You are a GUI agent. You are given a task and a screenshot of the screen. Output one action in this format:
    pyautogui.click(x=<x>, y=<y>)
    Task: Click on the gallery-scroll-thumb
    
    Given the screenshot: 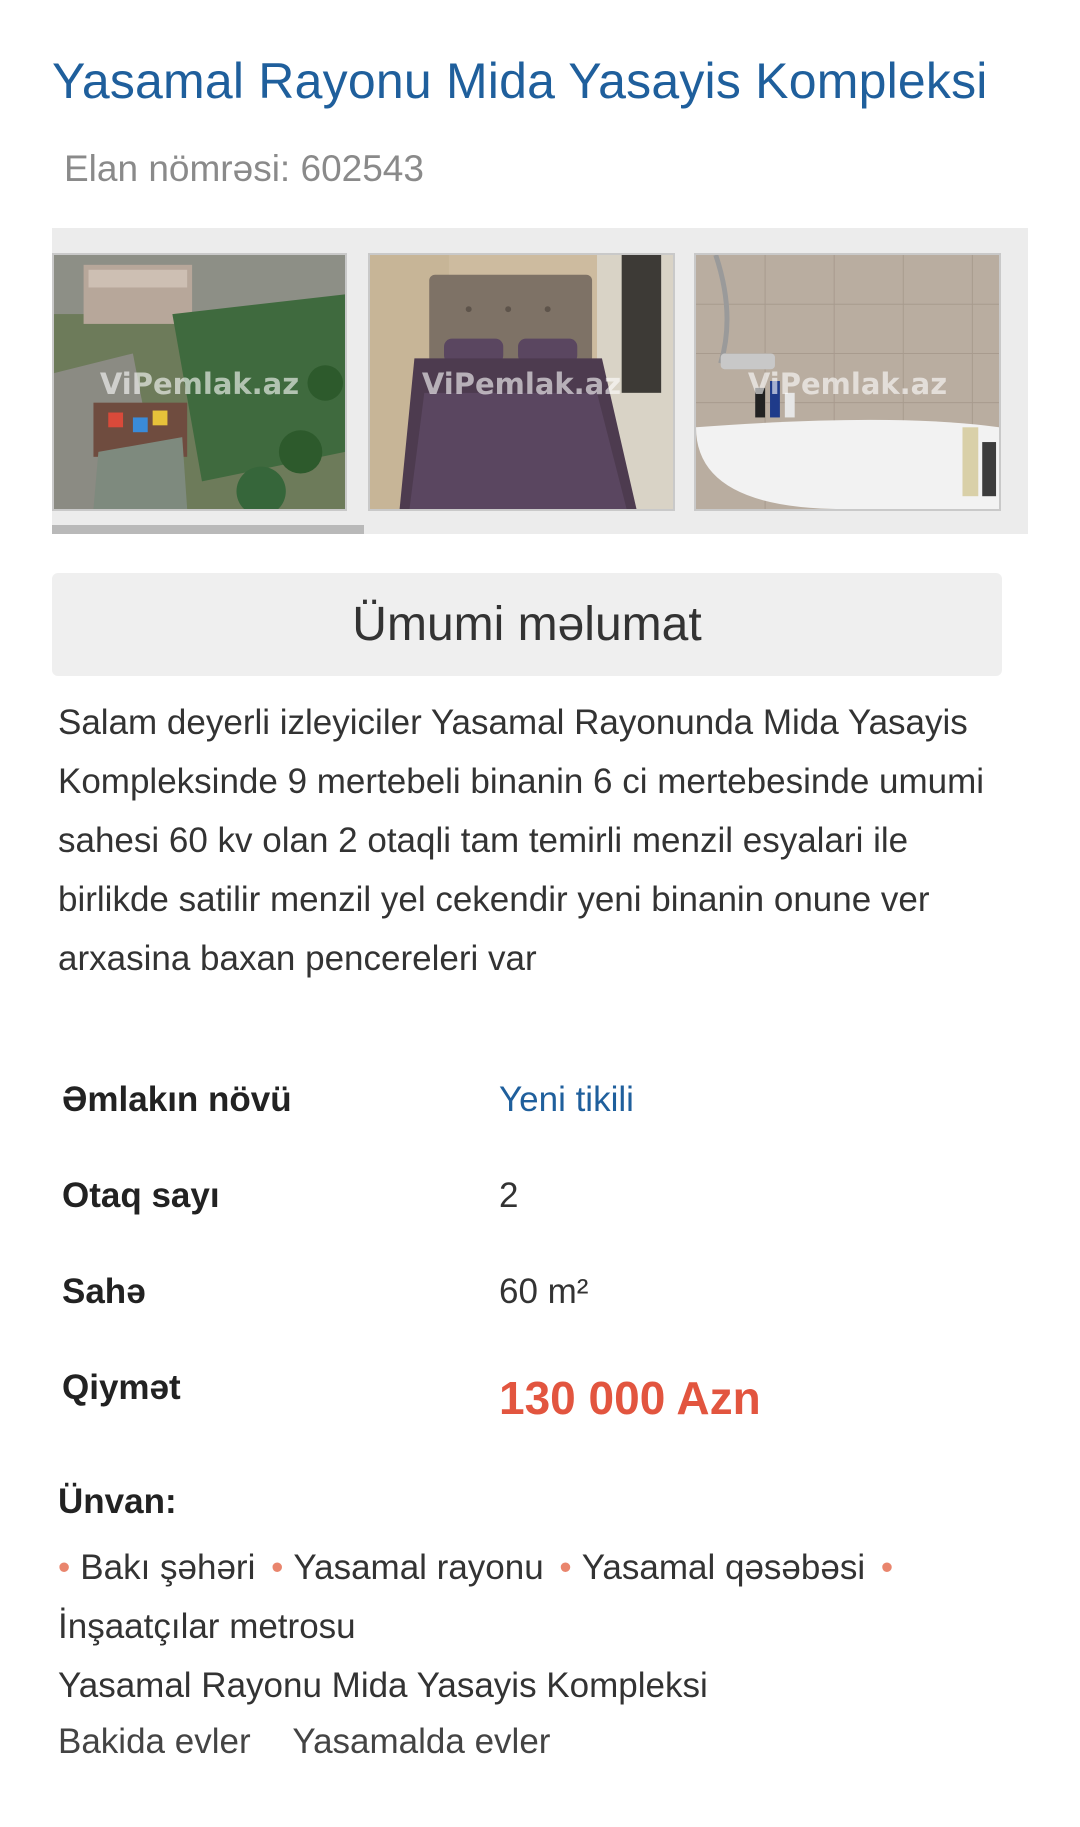 What is the action you would take?
    pyautogui.click(x=208, y=529)
    